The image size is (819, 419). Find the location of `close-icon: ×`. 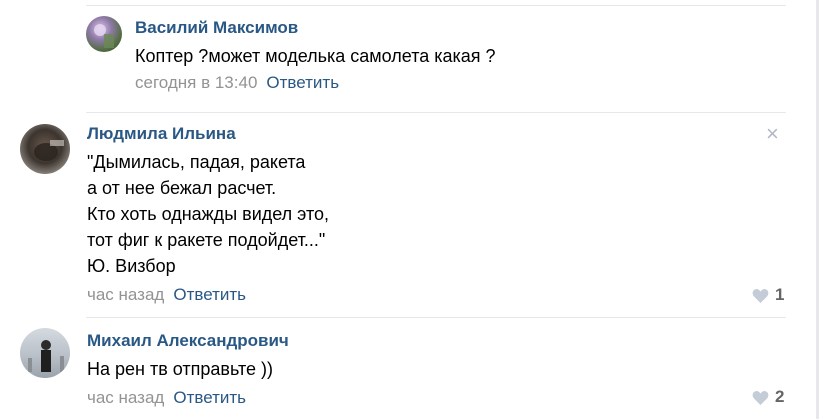

close-icon: × is located at coordinates (772, 134).